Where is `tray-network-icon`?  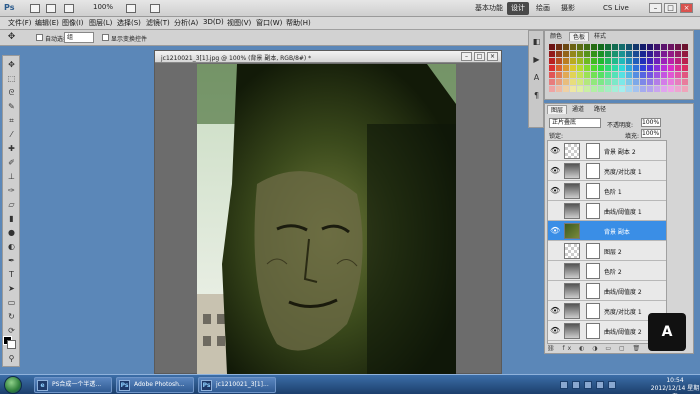
tray-network-icon is located at coordinates (600, 385).